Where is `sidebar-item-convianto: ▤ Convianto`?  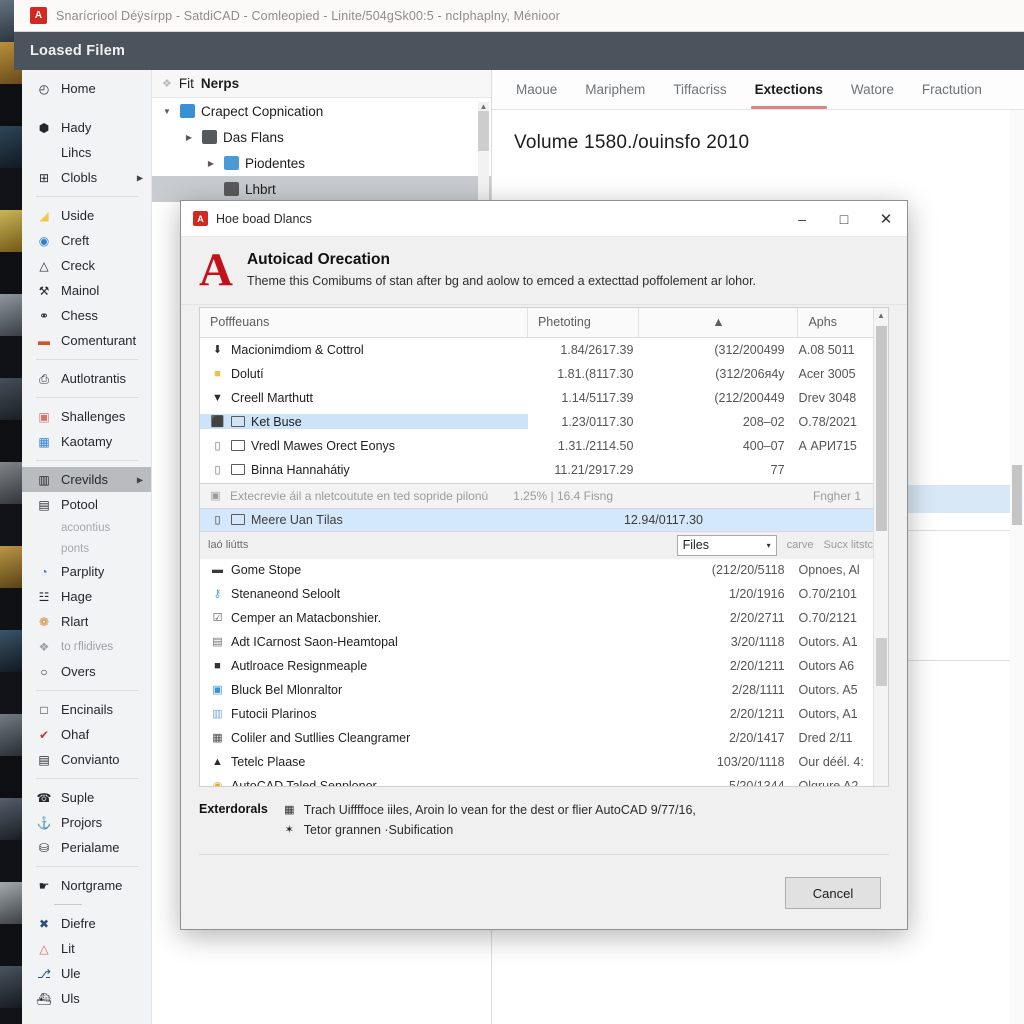 sidebar-item-convianto: ▤ Convianto is located at coordinates (86, 759).